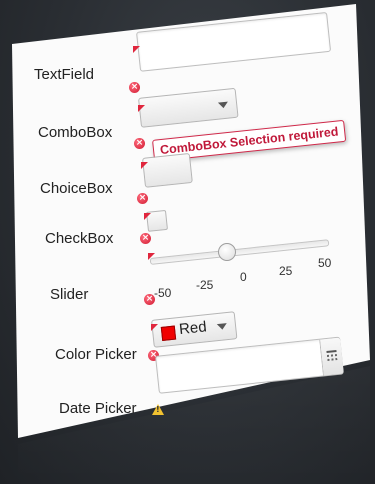 Image resolution: width=375 pixels, height=484 pixels. Describe the element at coordinates (286, 271) in the screenshot. I see `slider-tick-label: 25` at that location.